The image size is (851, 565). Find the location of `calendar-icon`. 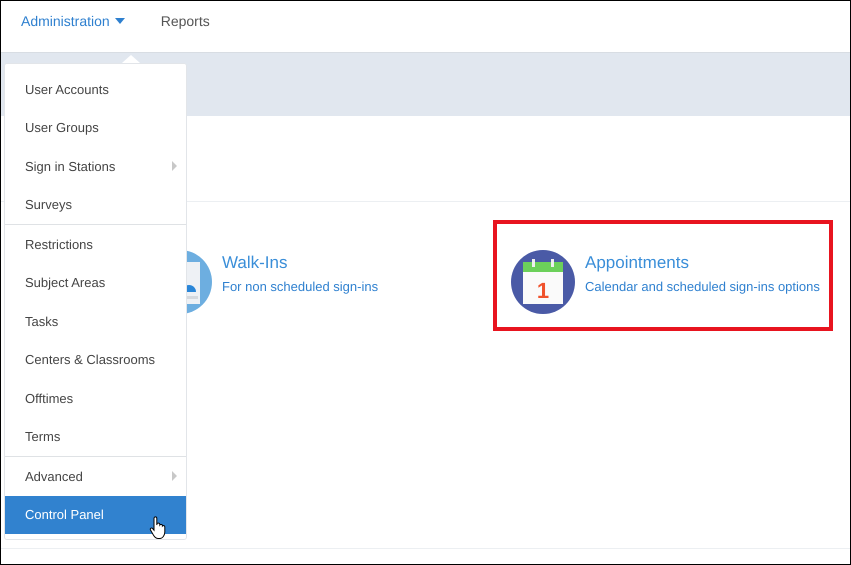

calendar-icon is located at coordinates (543, 282).